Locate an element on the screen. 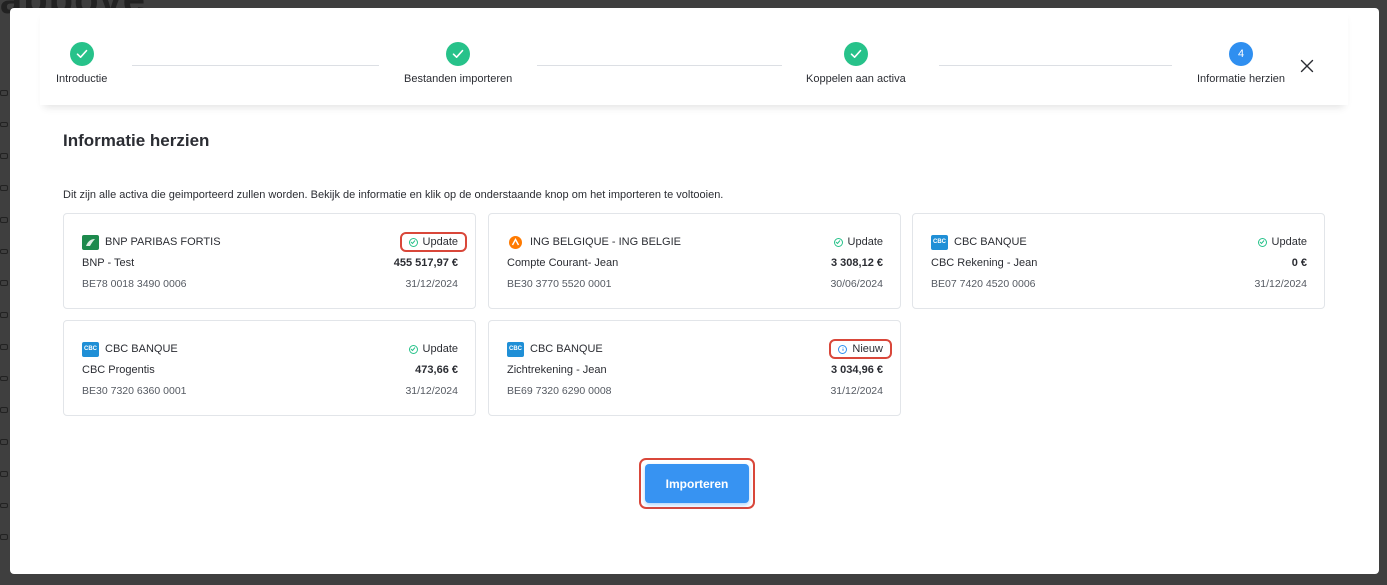 The width and height of the screenshot is (1387, 585). step-number: 4 is located at coordinates (1241, 54).